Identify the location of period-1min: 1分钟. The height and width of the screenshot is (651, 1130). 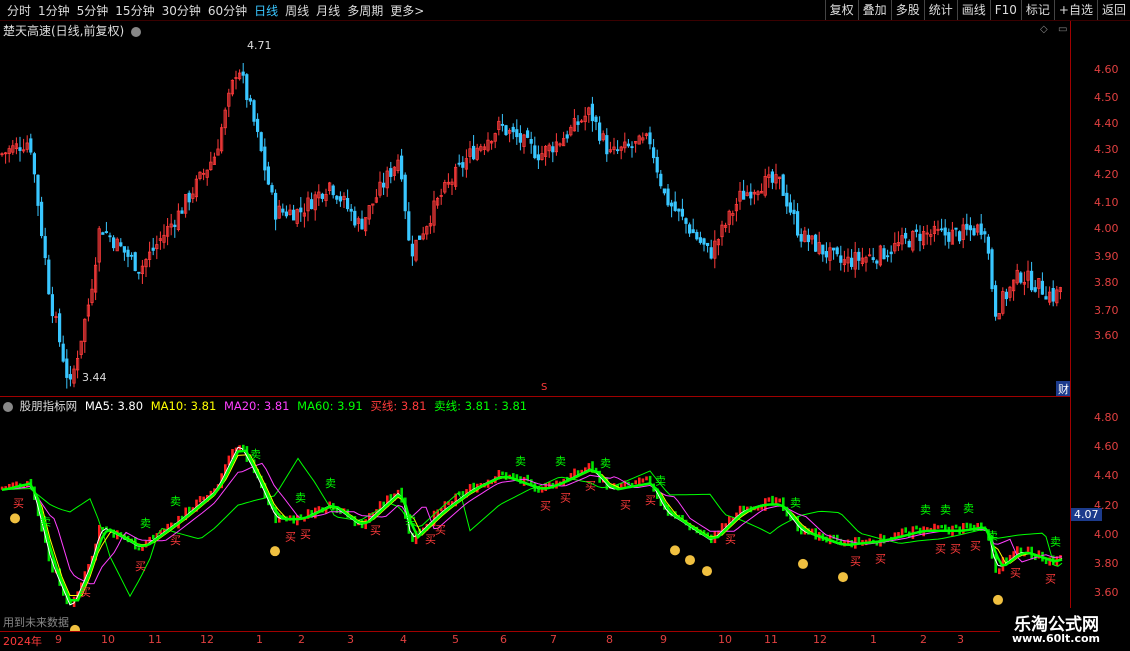
(54, 10).